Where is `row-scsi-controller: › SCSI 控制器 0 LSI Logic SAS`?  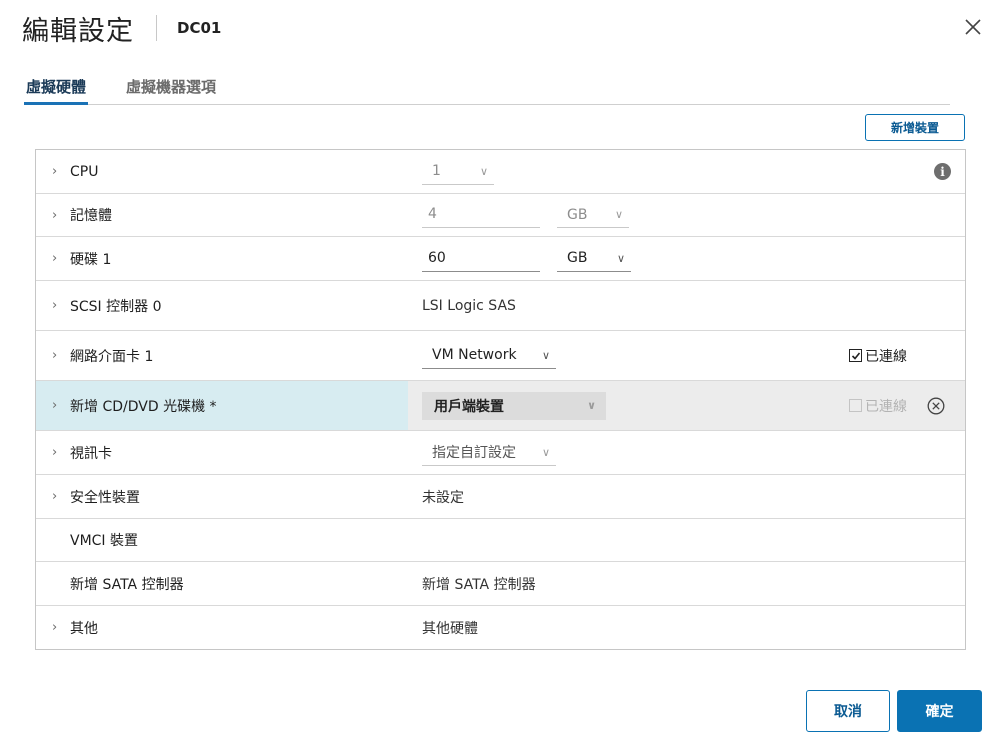
row-scsi-controller: › SCSI 控制器 0 LSI Logic SAS is located at coordinates (500, 306).